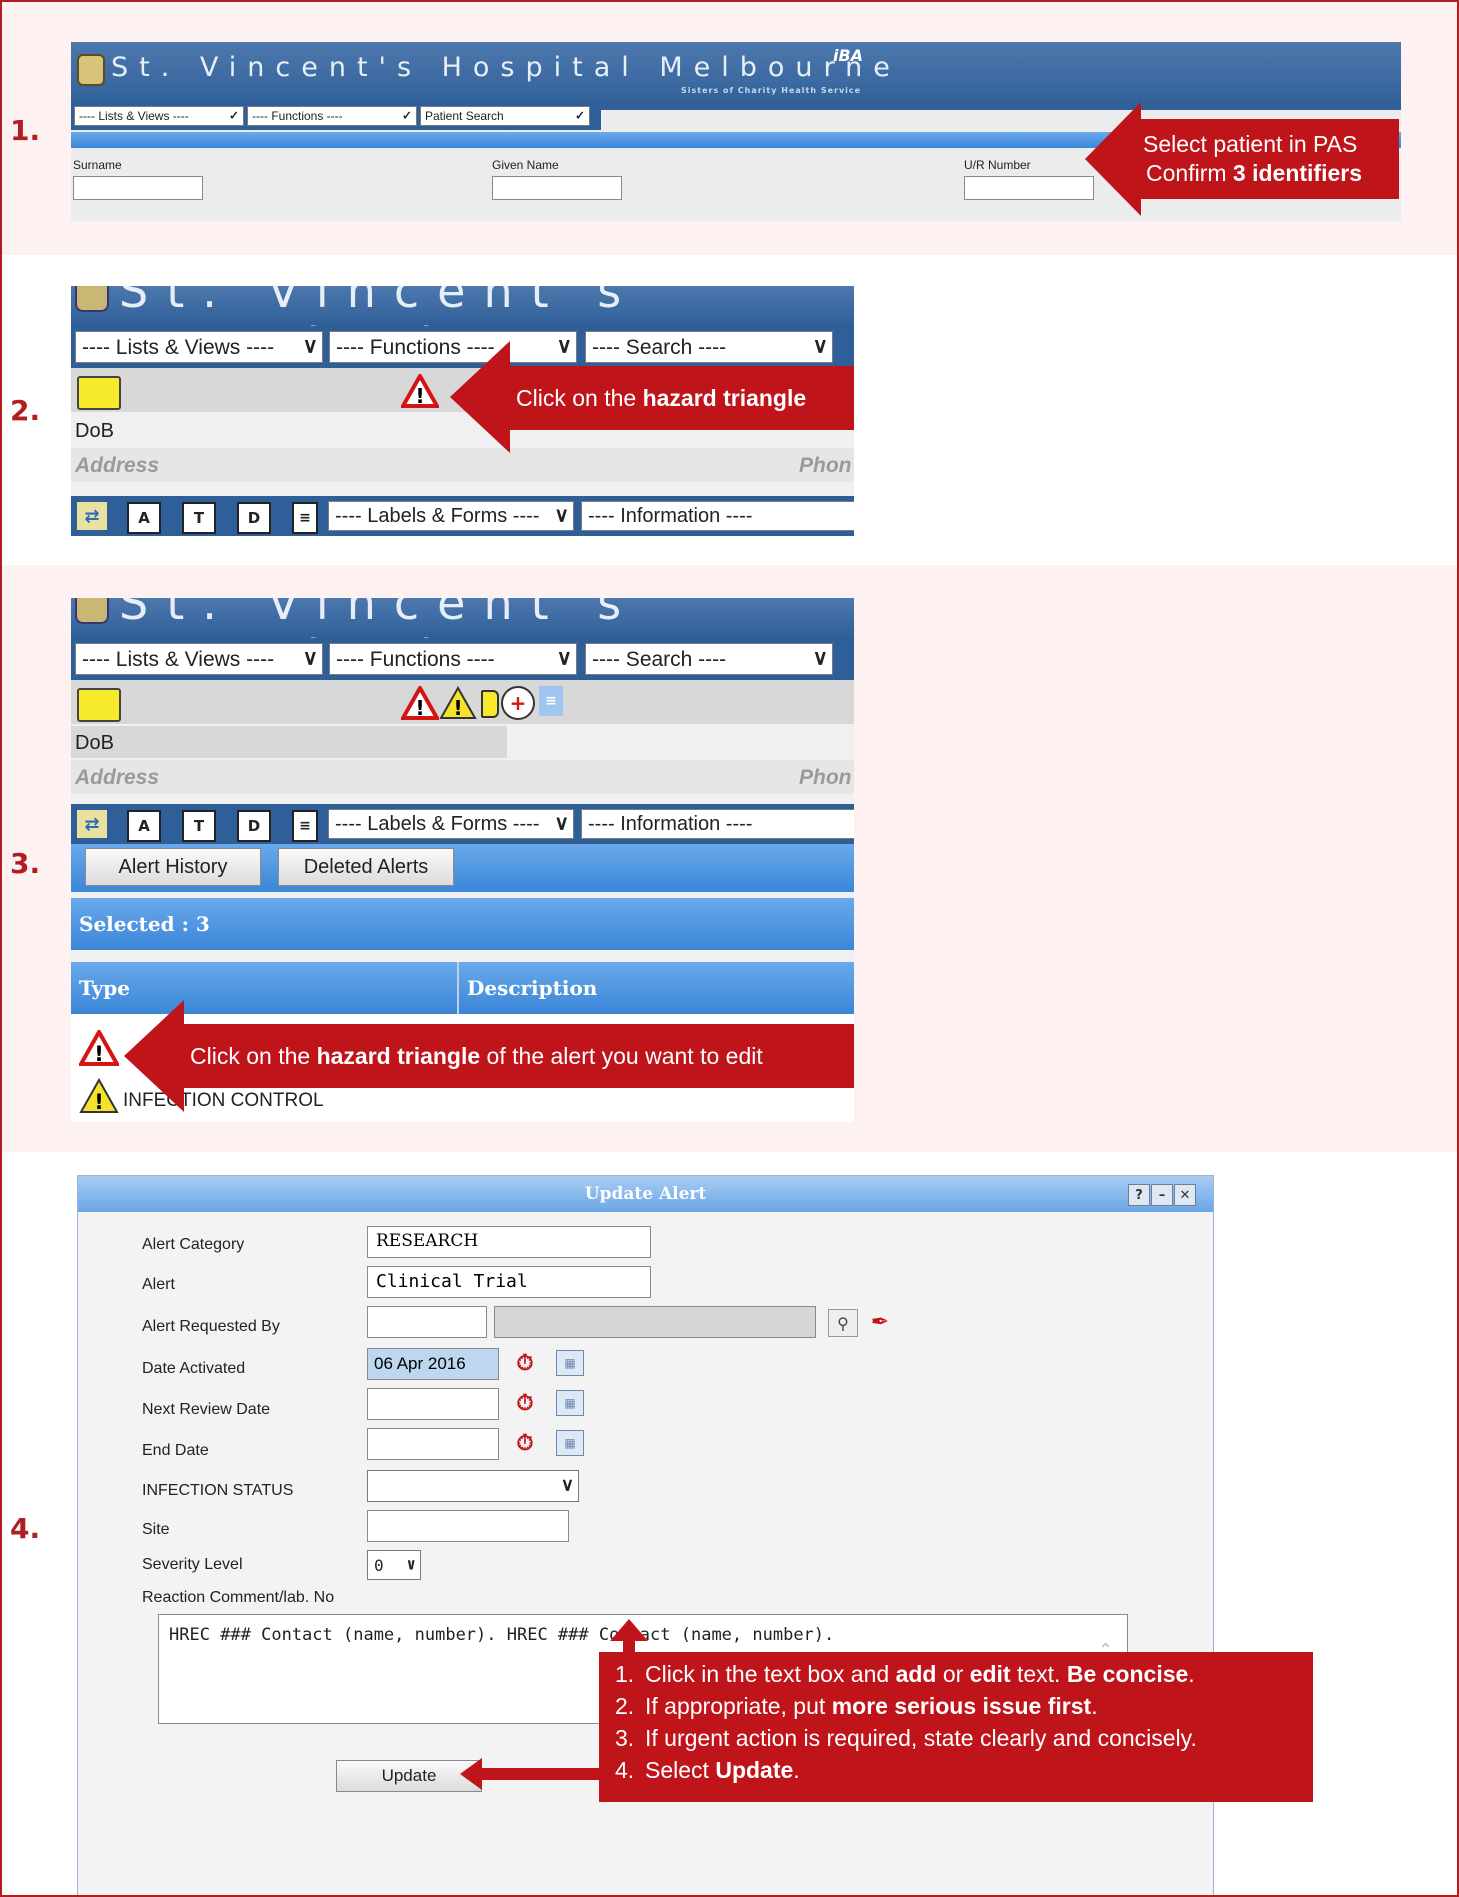 The image size is (1459, 1897). I want to click on callout-bold-run: Be concise, so click(1127, 1674).